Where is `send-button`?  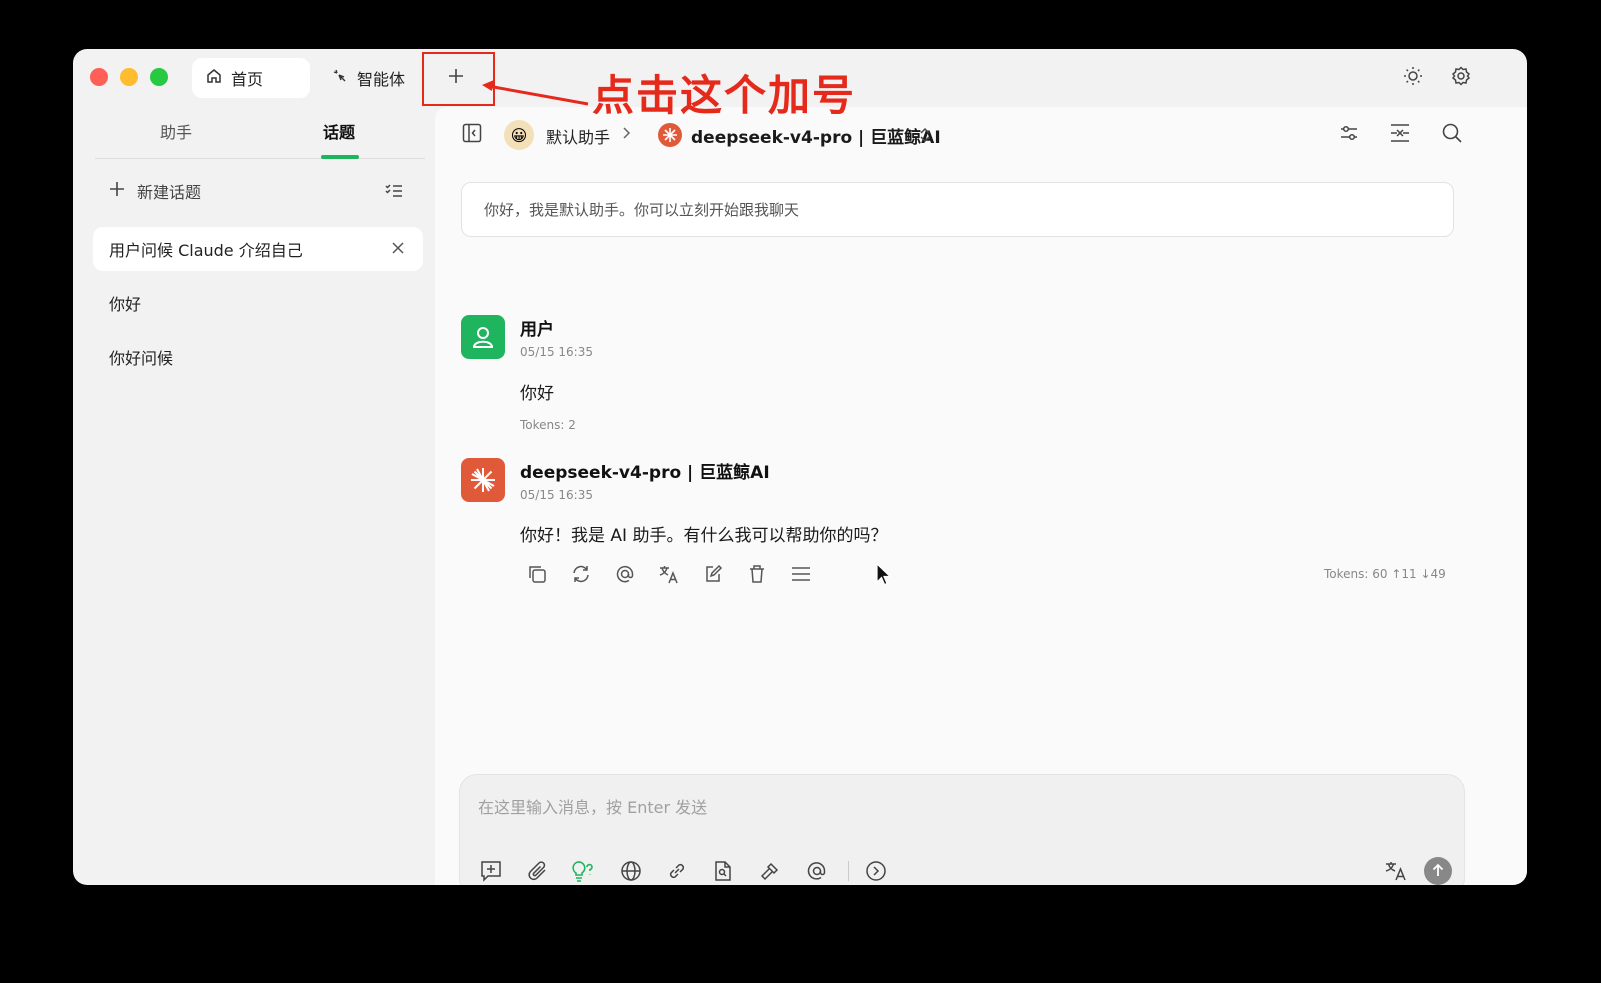
send-button is located at coordinates (1438, 871).